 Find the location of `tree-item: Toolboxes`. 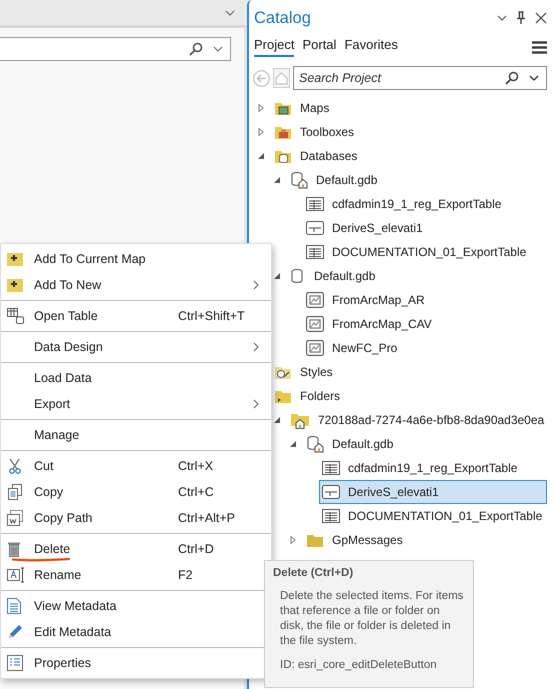

tree-item: Toolboxes is located at coordinates (409, 132).